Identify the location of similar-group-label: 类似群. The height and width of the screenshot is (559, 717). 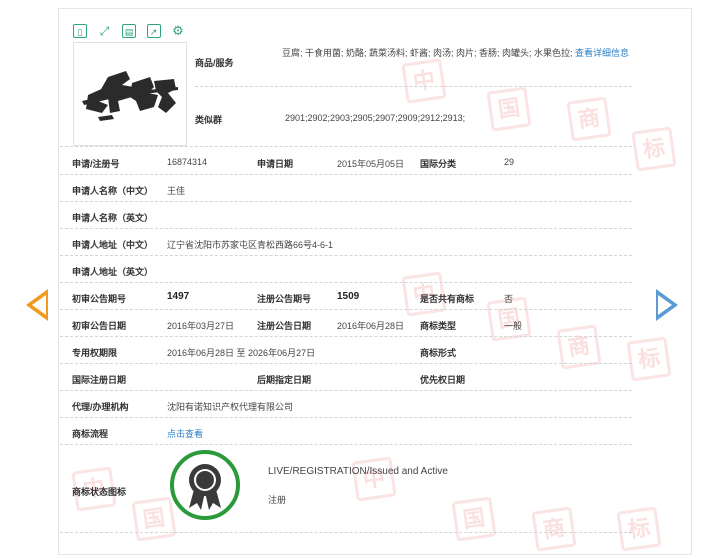
(209, 120).